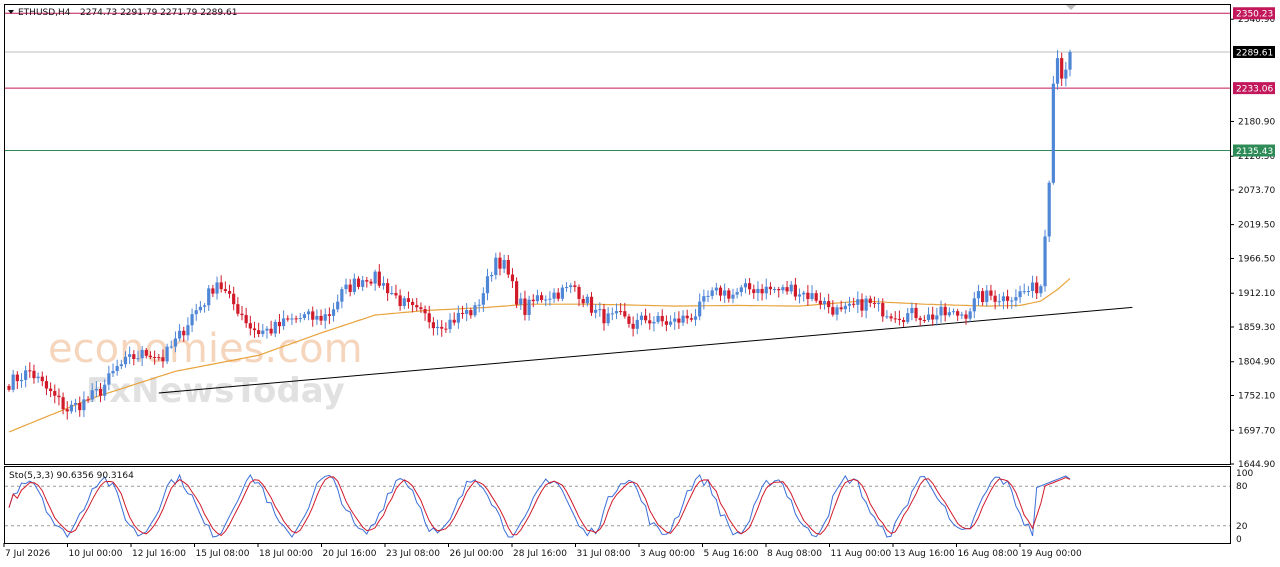 This screenshot has width=1280, height=567. Describe the element at coordinates (1242, 527) in the screenshot. I see `stoch-tick-label: 20` at that location.